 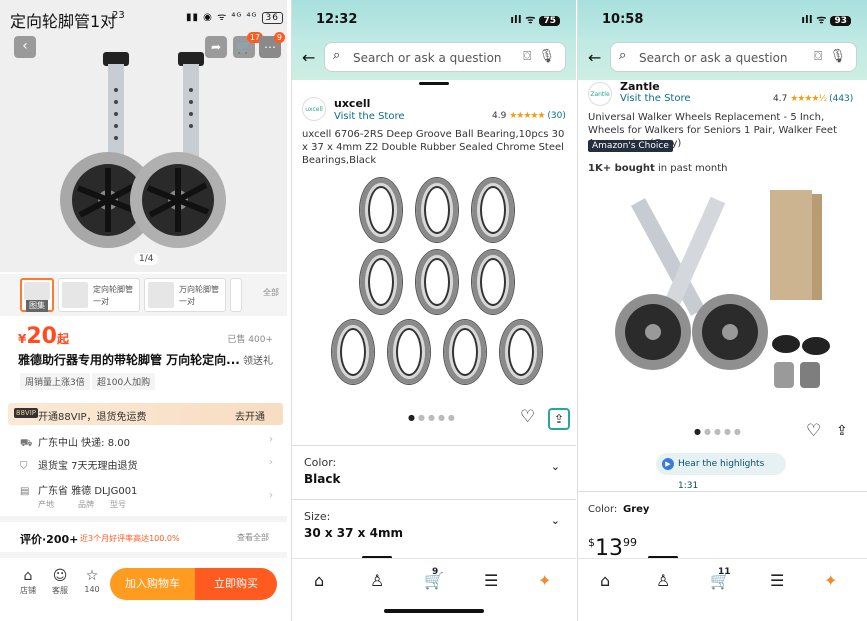 I want to click on status-time: 10:58, so click(x=623, y=19).